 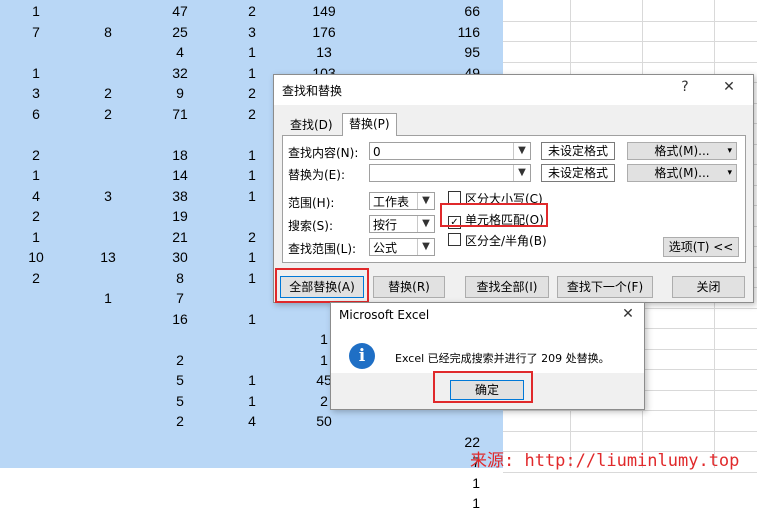 I want to click on look-in-select: 公式 ▼, so click(x=402, y=247).